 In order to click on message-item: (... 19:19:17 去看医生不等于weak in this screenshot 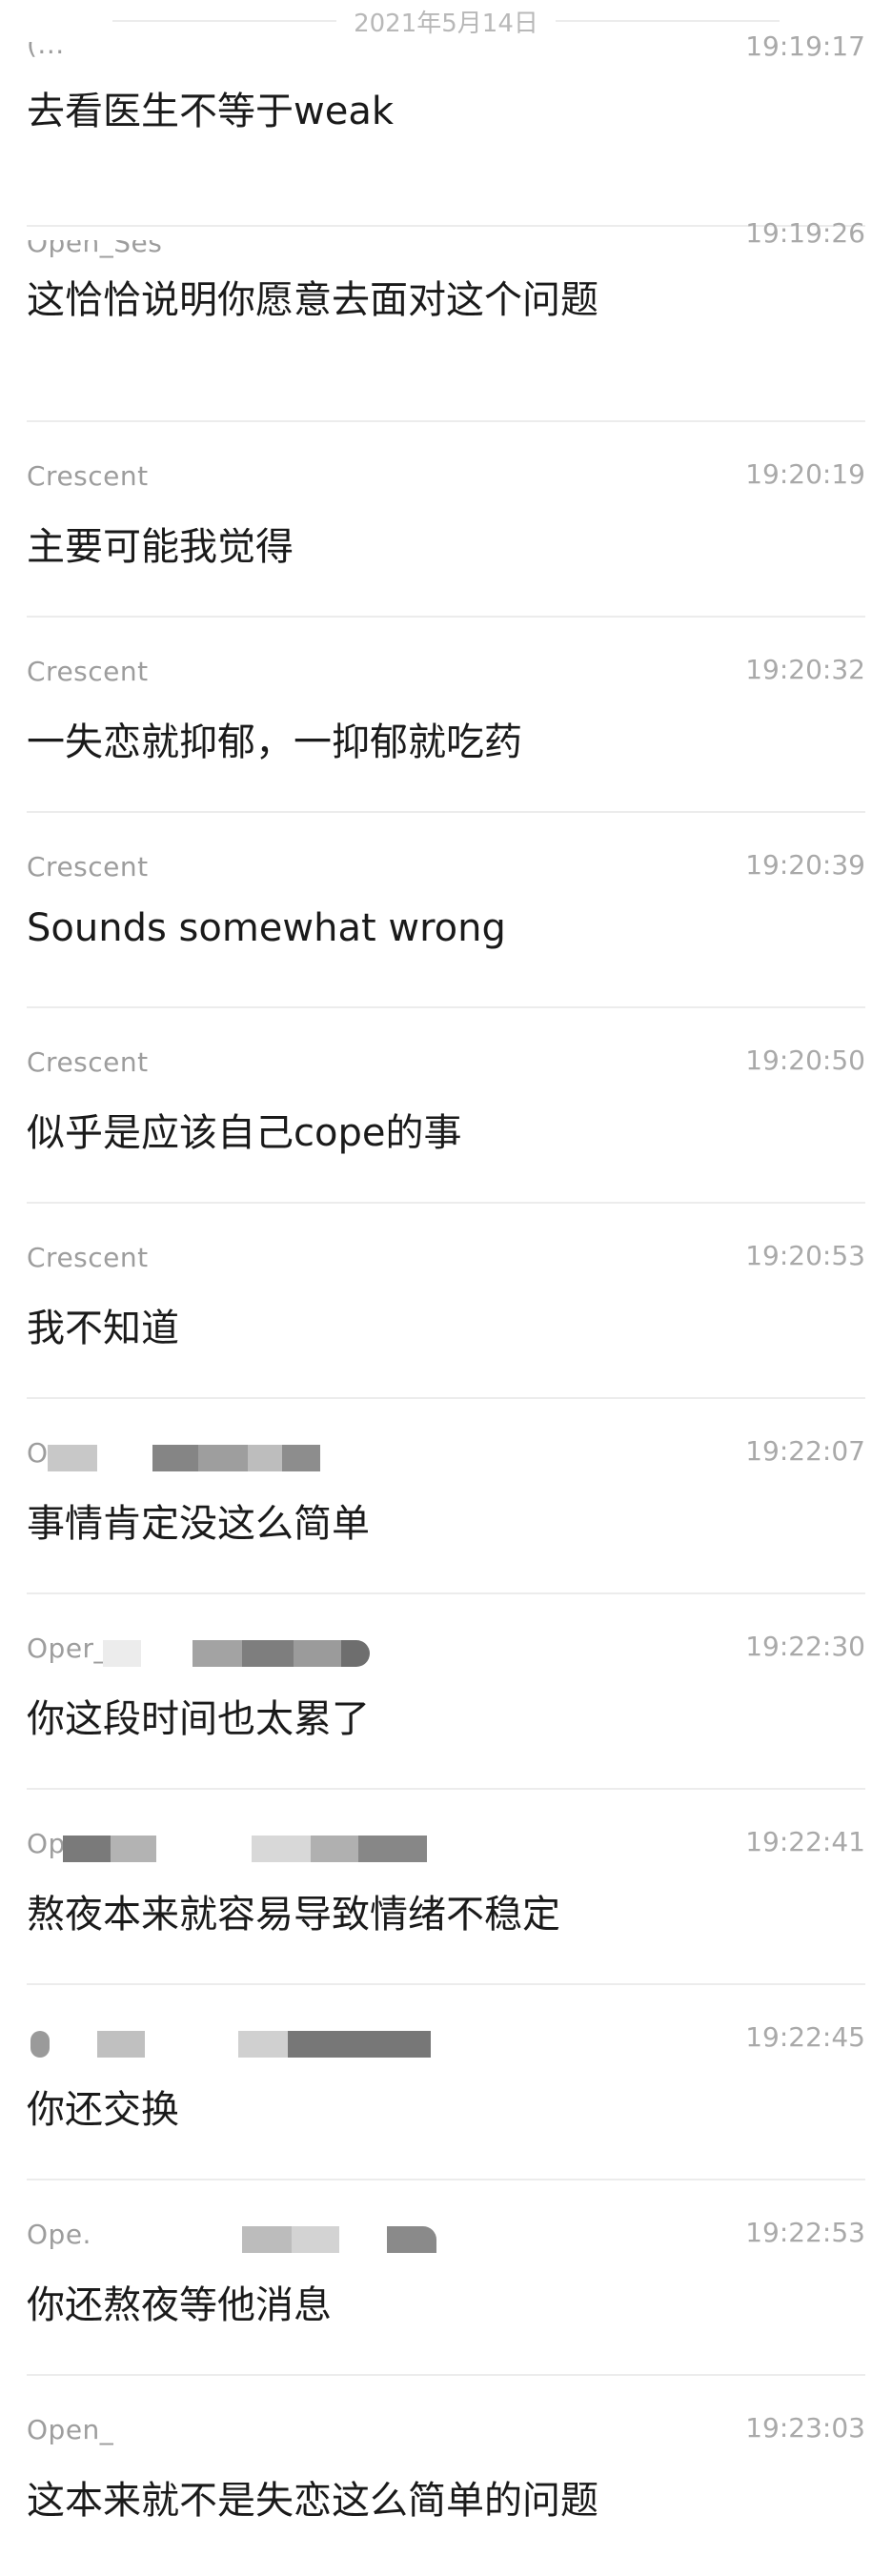, I will do `click(446, 128)`.